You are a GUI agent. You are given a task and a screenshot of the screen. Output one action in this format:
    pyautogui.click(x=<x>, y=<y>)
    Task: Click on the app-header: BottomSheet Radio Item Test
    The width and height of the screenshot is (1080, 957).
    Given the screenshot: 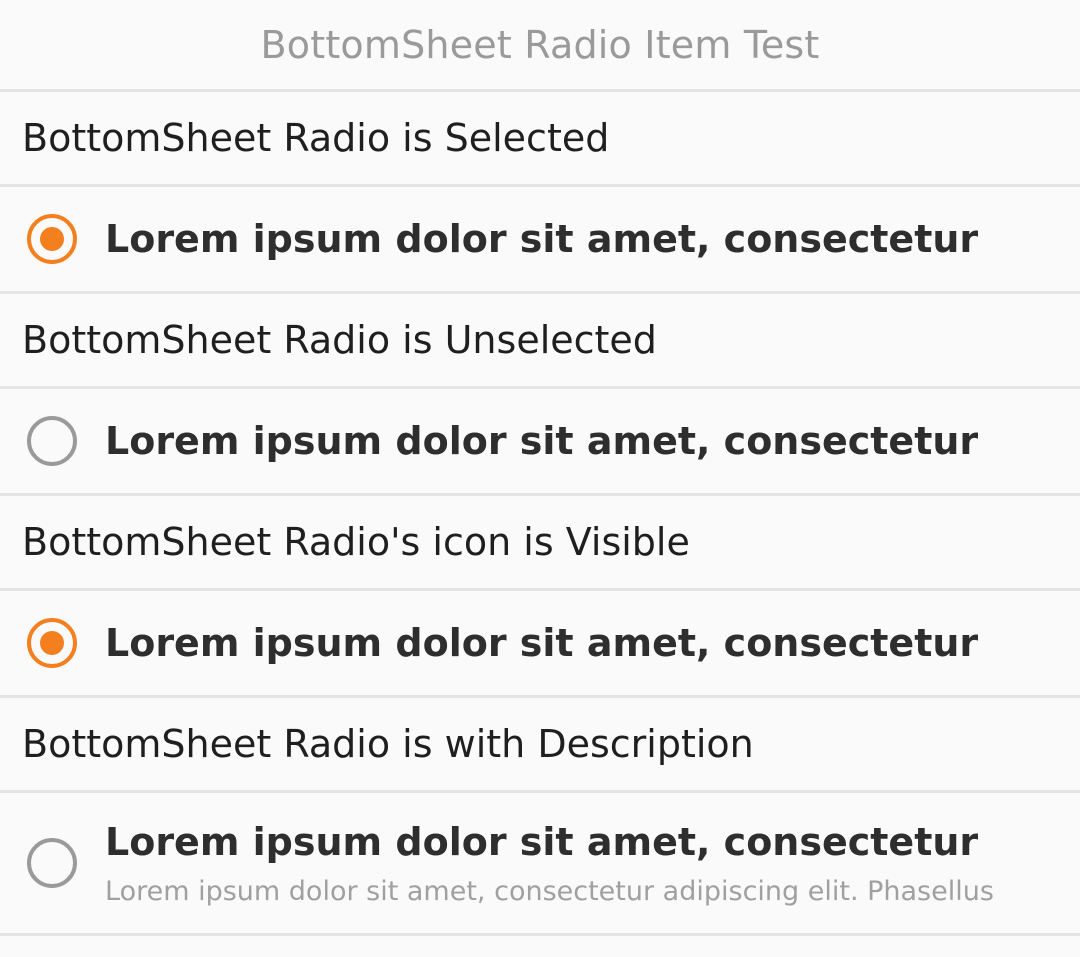 What is the action you would take?
    pyautogui.click(x=540, y=46)
    